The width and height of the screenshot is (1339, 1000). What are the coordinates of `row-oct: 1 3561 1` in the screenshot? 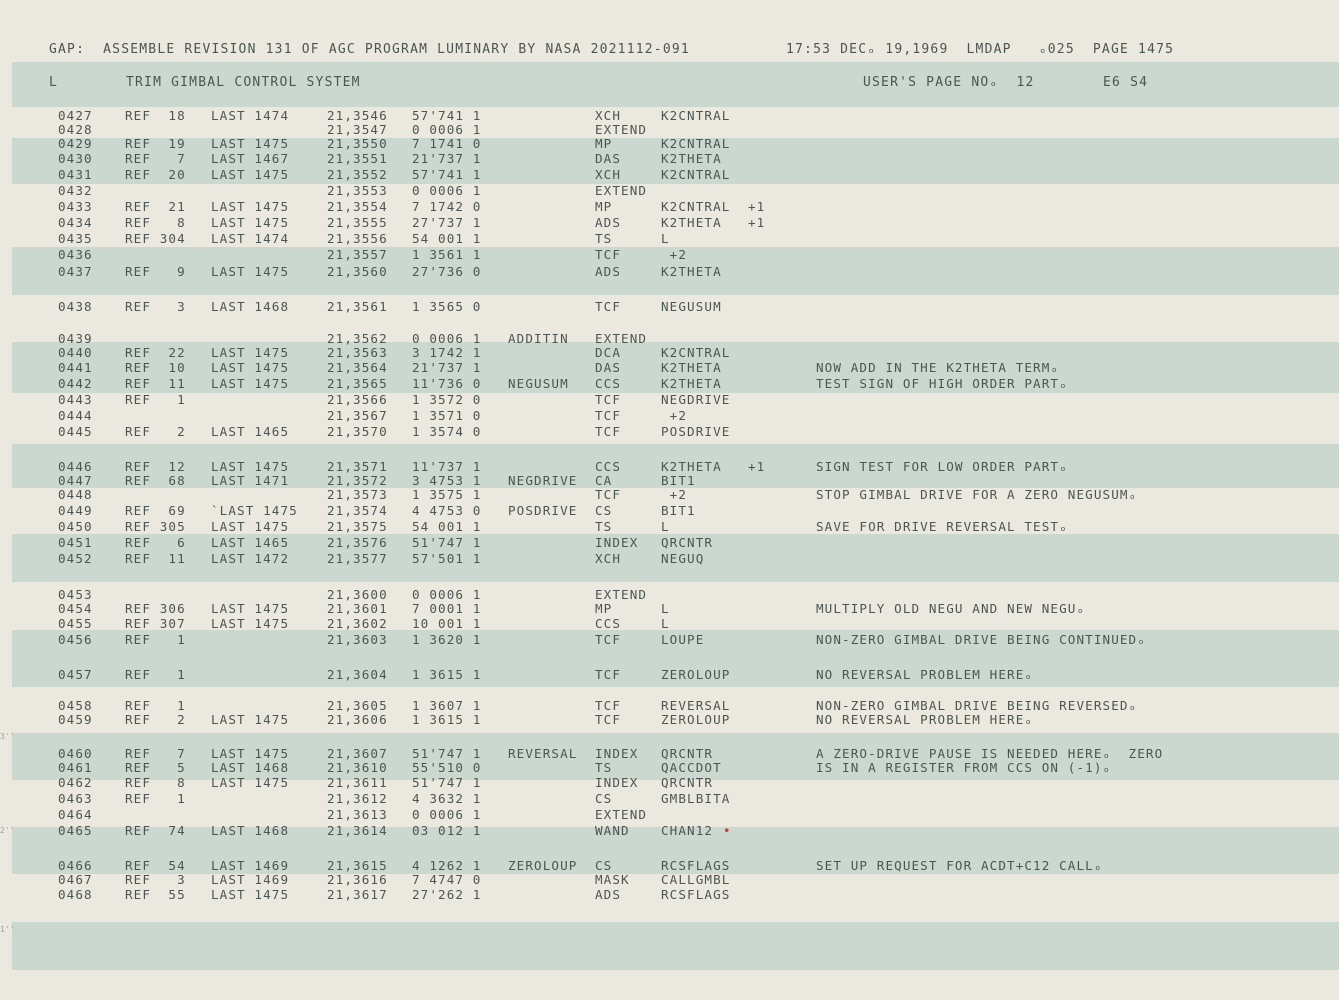 It's located at (447, 254).